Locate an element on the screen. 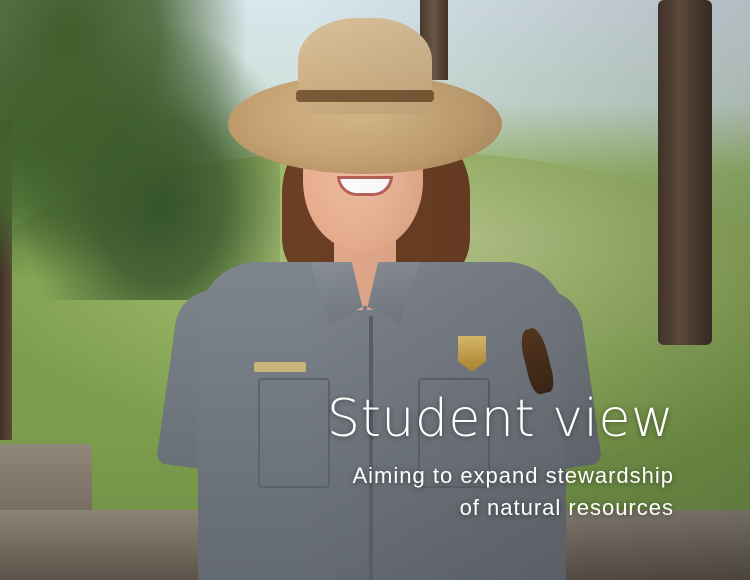  hero-title: Student view is located at coordinates (500, 419).